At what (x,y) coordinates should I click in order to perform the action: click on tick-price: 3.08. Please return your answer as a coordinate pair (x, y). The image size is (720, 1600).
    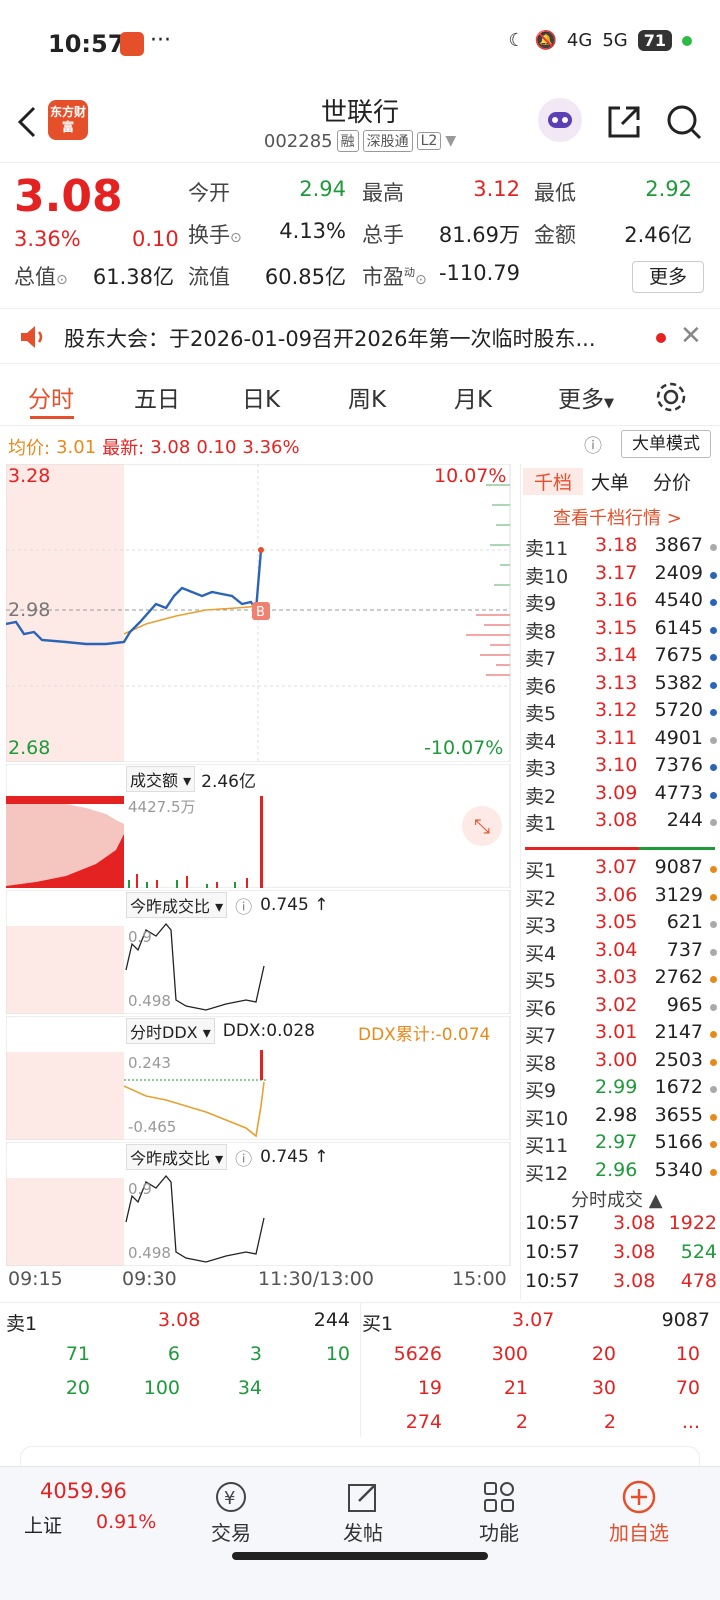
    Looking at the image, I should click on (634, 1281).